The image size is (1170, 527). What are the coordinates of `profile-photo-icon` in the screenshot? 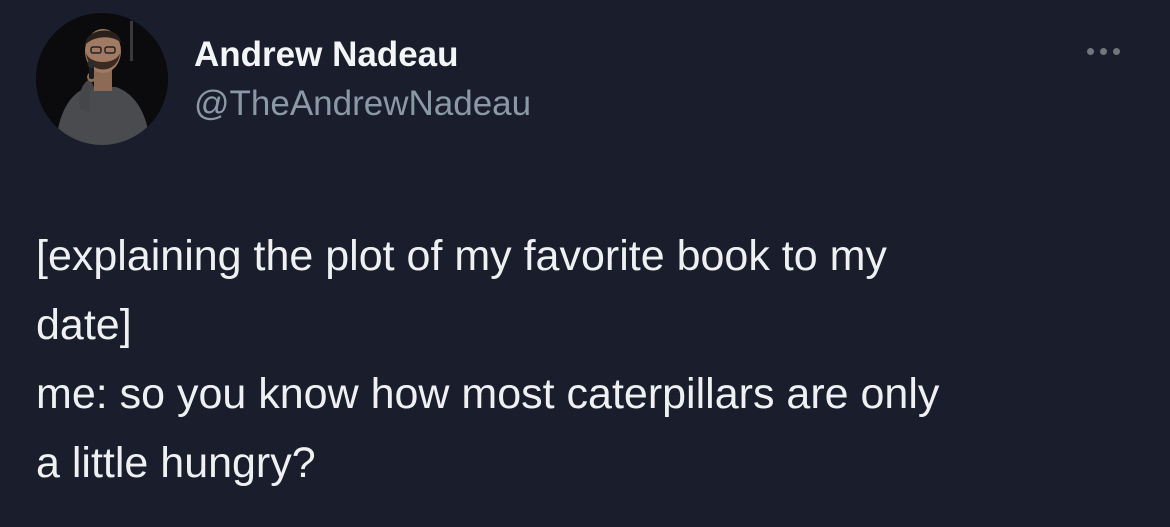 It's located at (102, 79).